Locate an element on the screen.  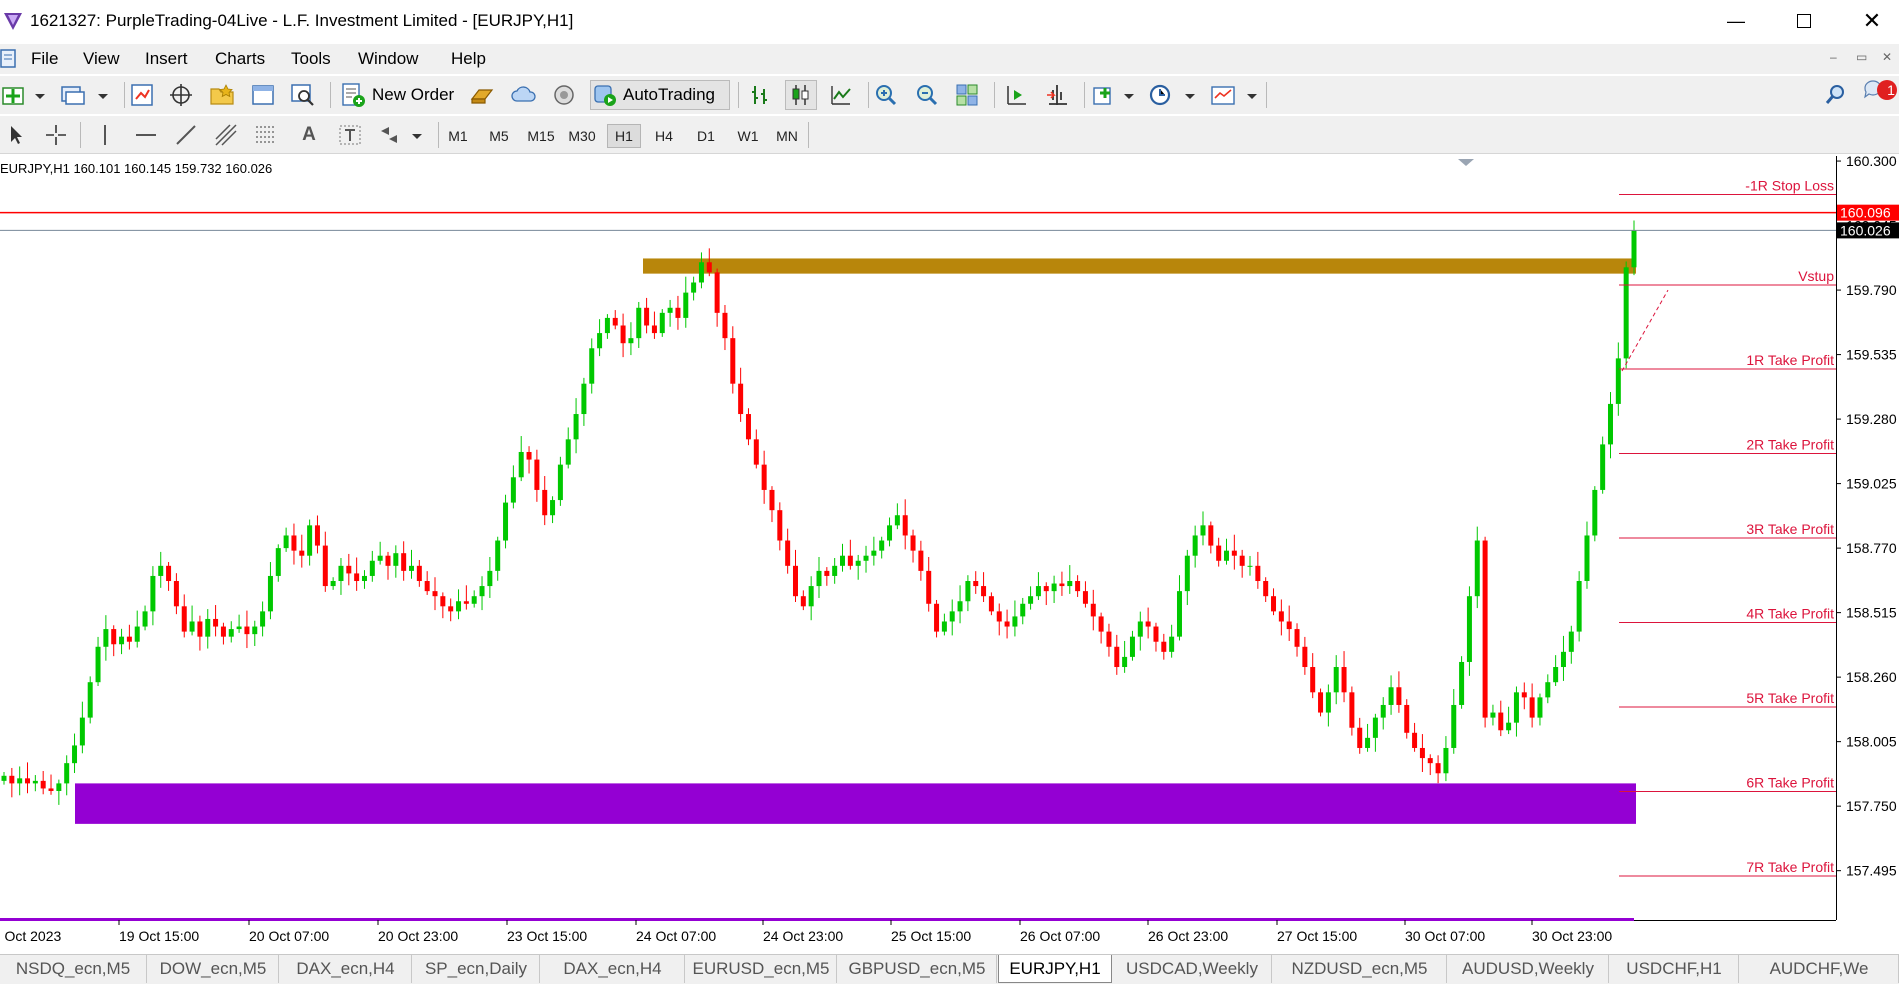
menu-help: Help is located at coordinates (468, 59).